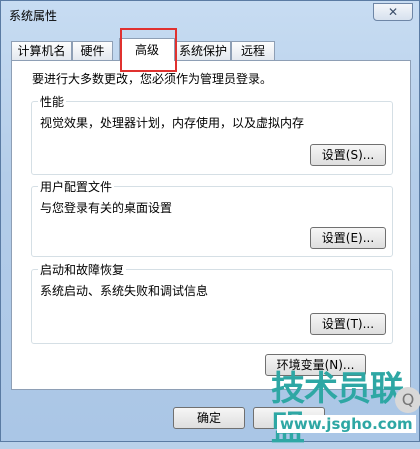  Describe the element at coordinates (41, 50) in the screenshot. I see `tab-computer-name: 计算机名` at that location.